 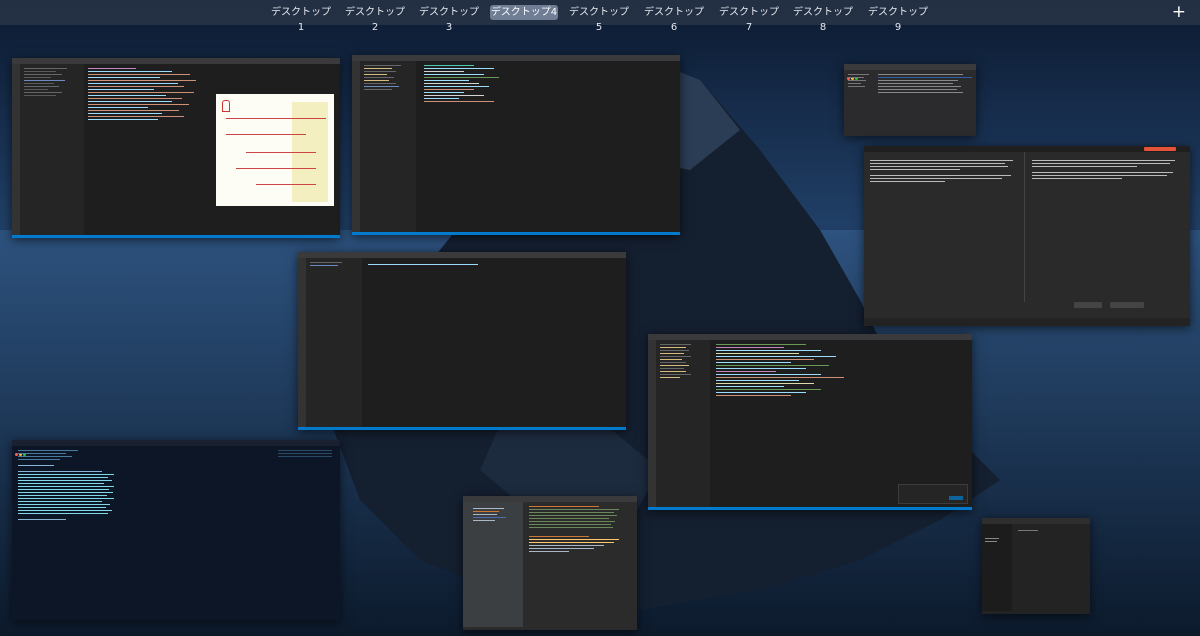 I want to click on notes-window, so click(x=1036, y=566).